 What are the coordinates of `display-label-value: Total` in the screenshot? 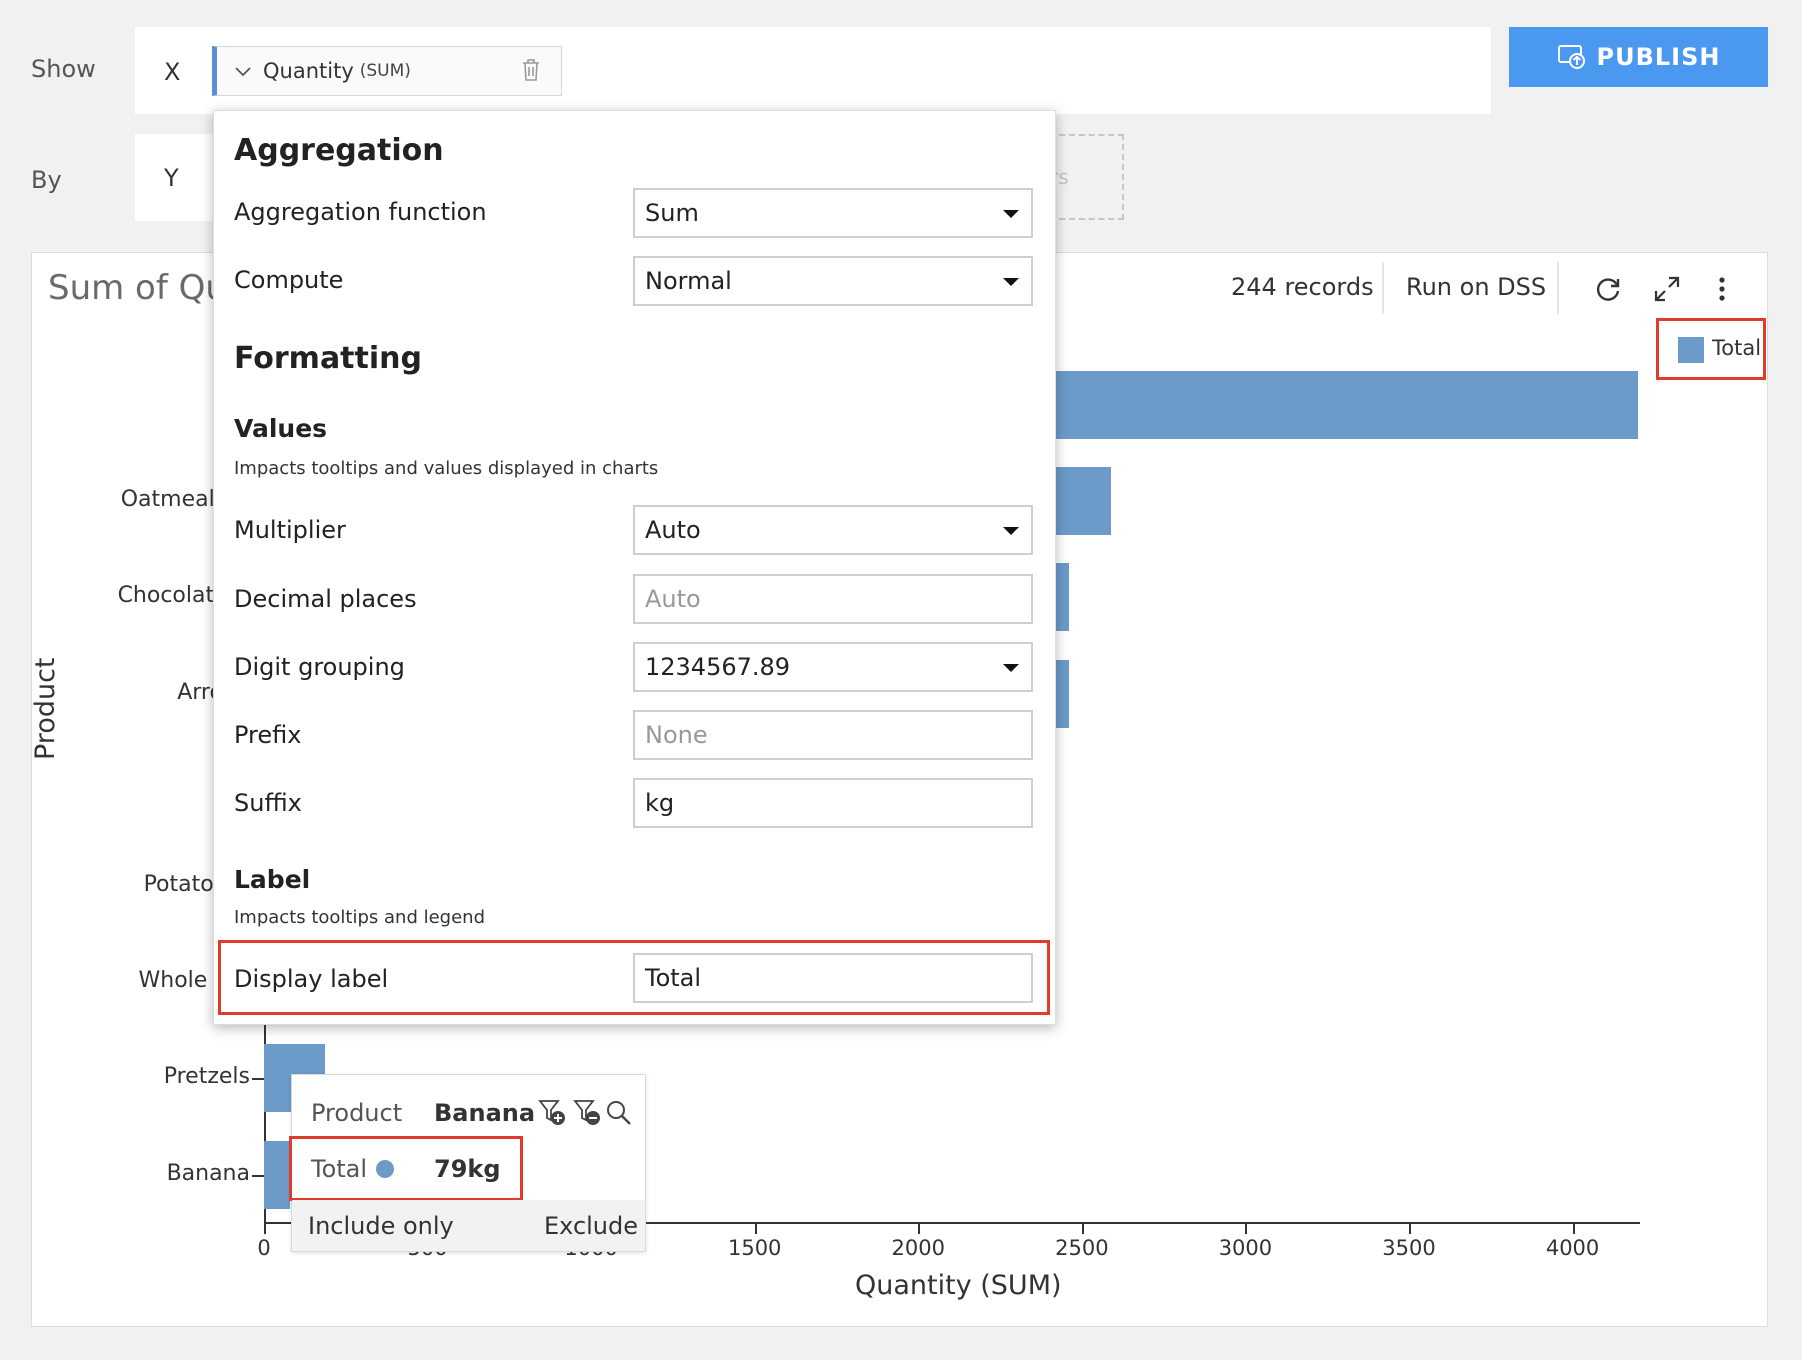 It's located at (673, 978).